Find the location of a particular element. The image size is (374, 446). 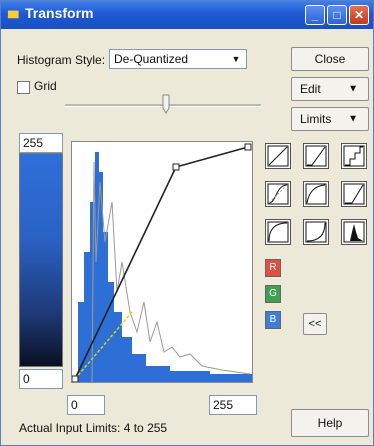

window-title: Transform is located at coordinates (59, 13).